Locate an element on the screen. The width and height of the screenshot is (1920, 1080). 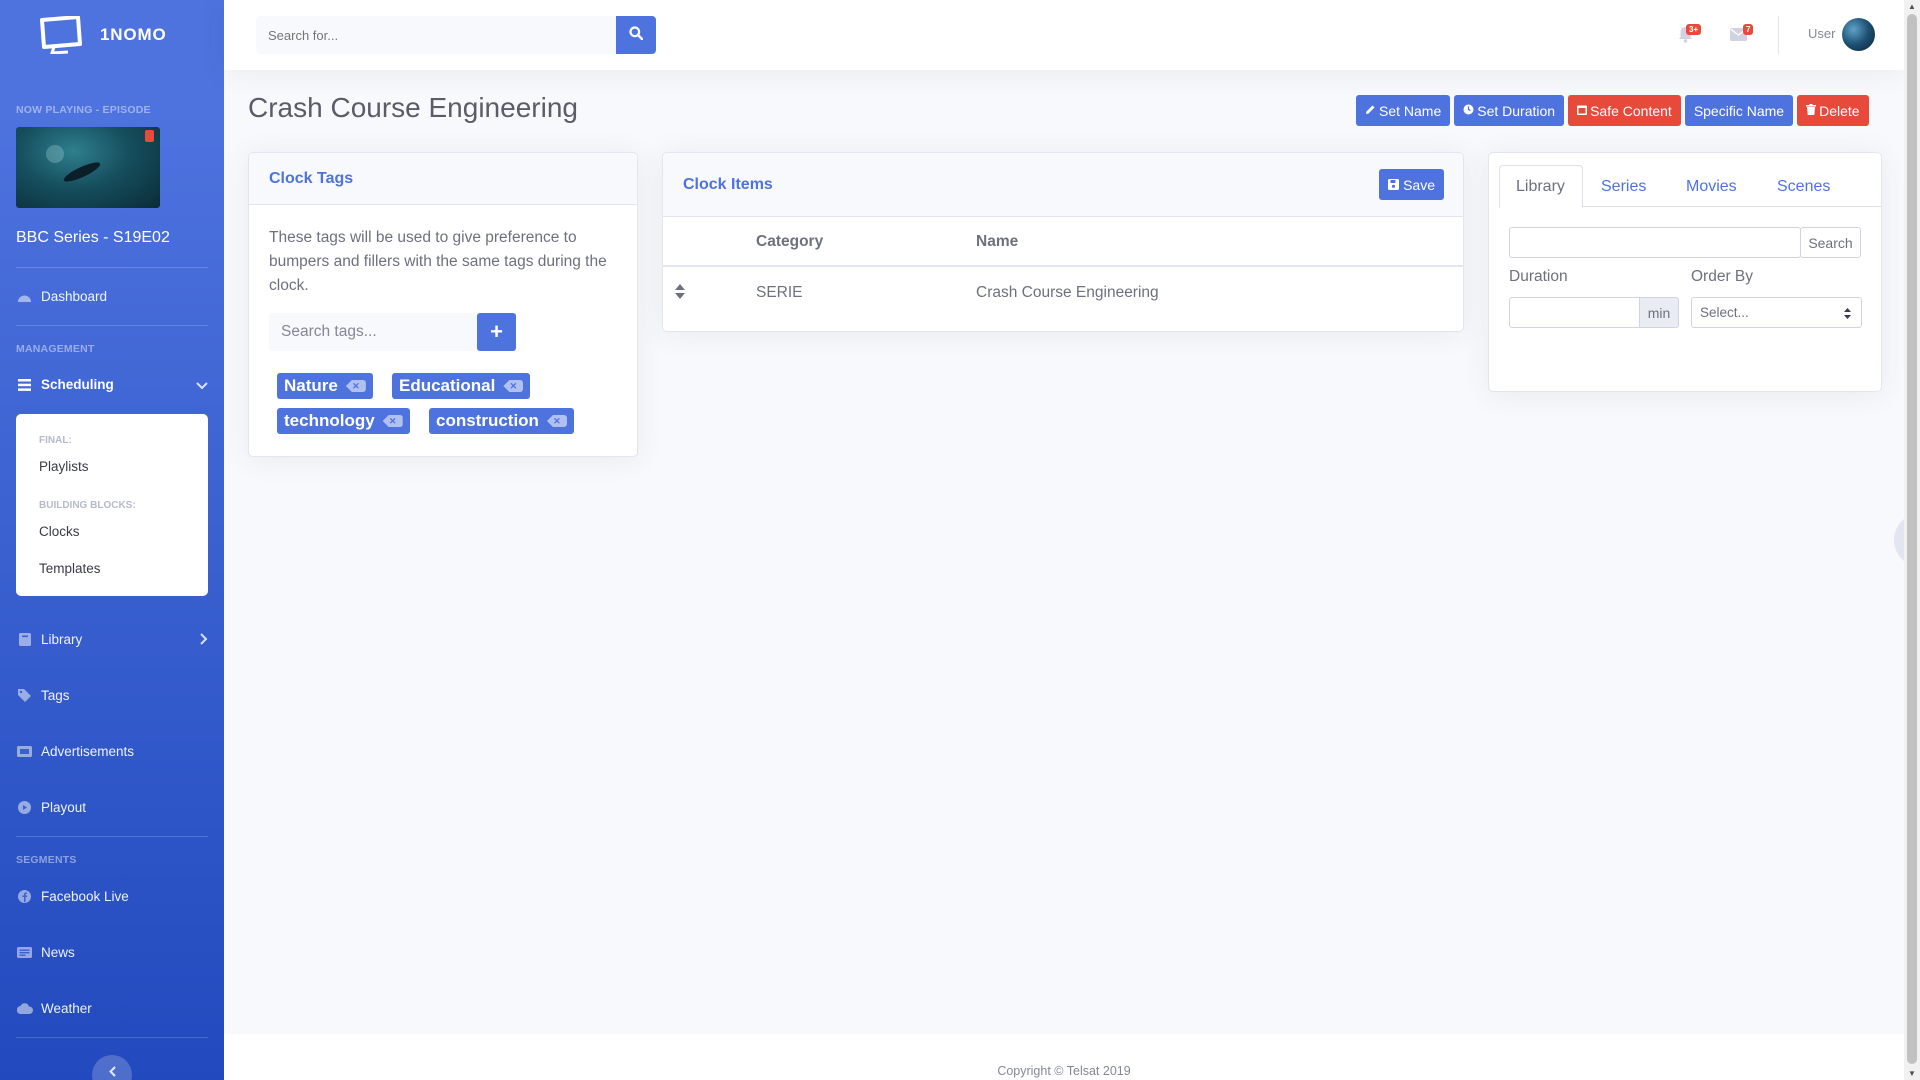
user-name: User is located at coordinates (1821, 33).